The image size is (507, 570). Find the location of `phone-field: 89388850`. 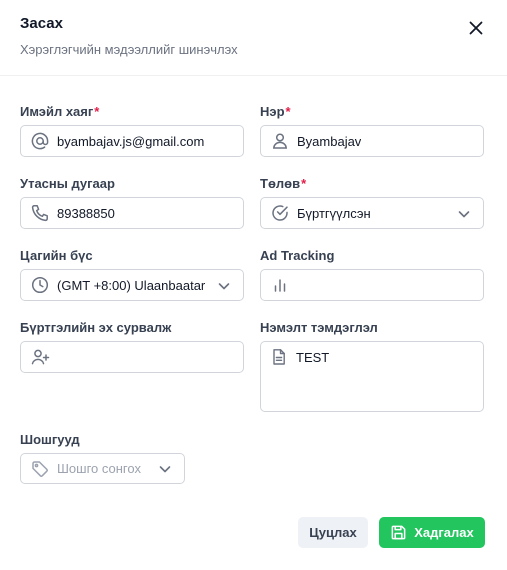

phone-field: 89388850 is located at coordinates (132, 213).